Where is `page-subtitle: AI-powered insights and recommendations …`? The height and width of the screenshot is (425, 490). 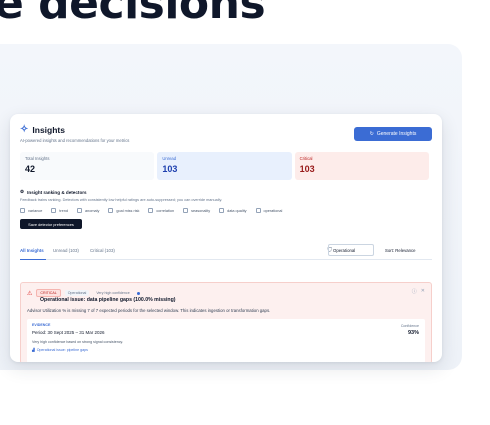 page-subtitle: AI-powered insights and recommendations … is located at coordinates (75, 140).